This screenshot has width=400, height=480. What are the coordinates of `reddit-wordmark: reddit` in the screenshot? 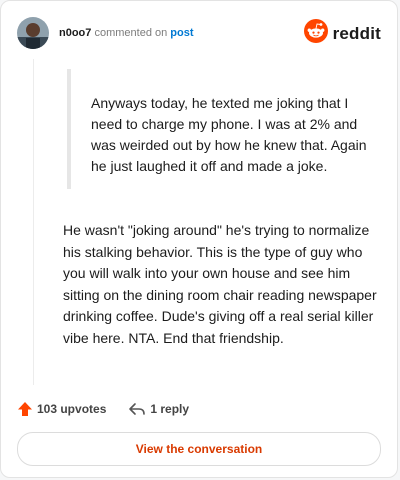 It's located at (356, 33).